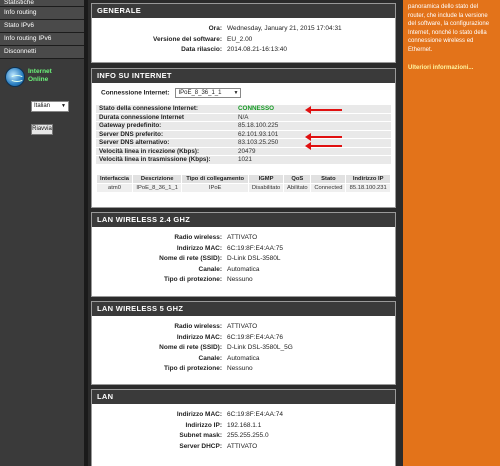  Describe the element at coordinates (297, 187) in the screenshot. I see `table-cell: Abilitato` at that location.